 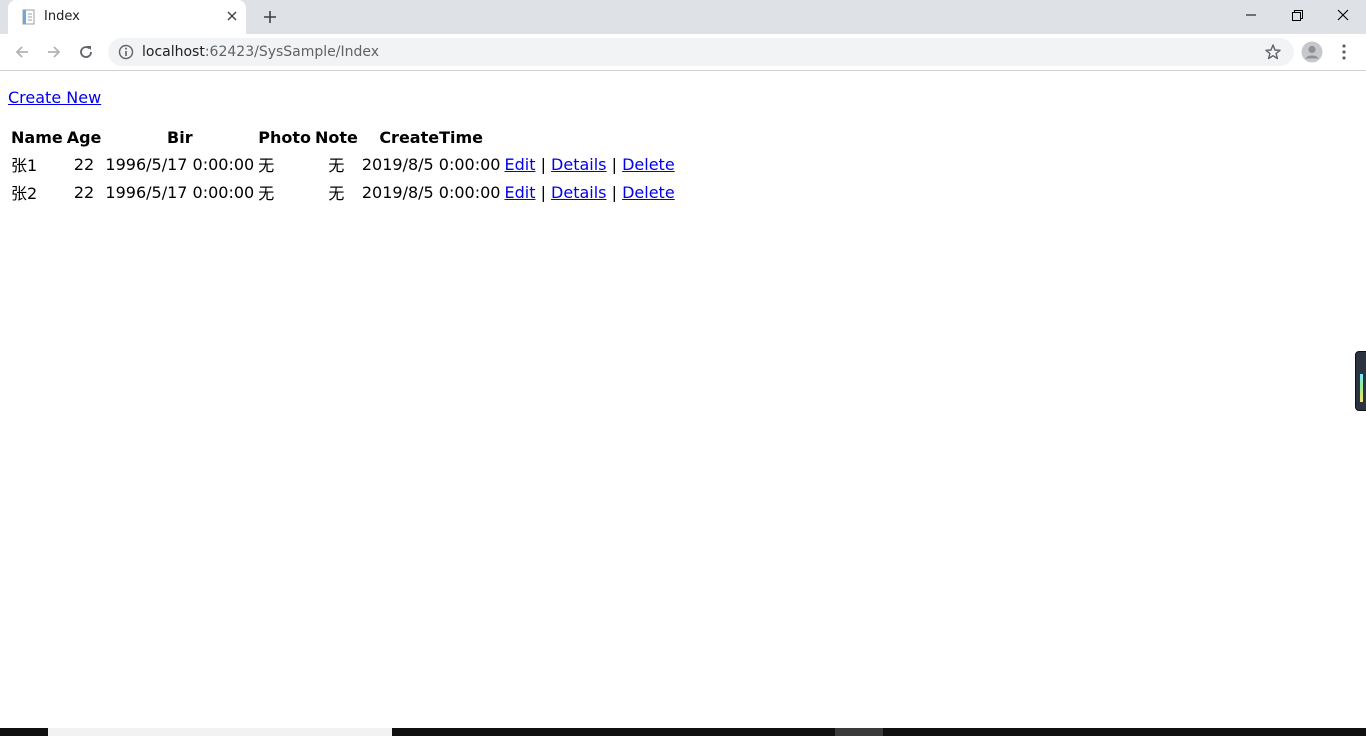 I want to click on bookmark-star-icon, so click(x=1273, y=52).